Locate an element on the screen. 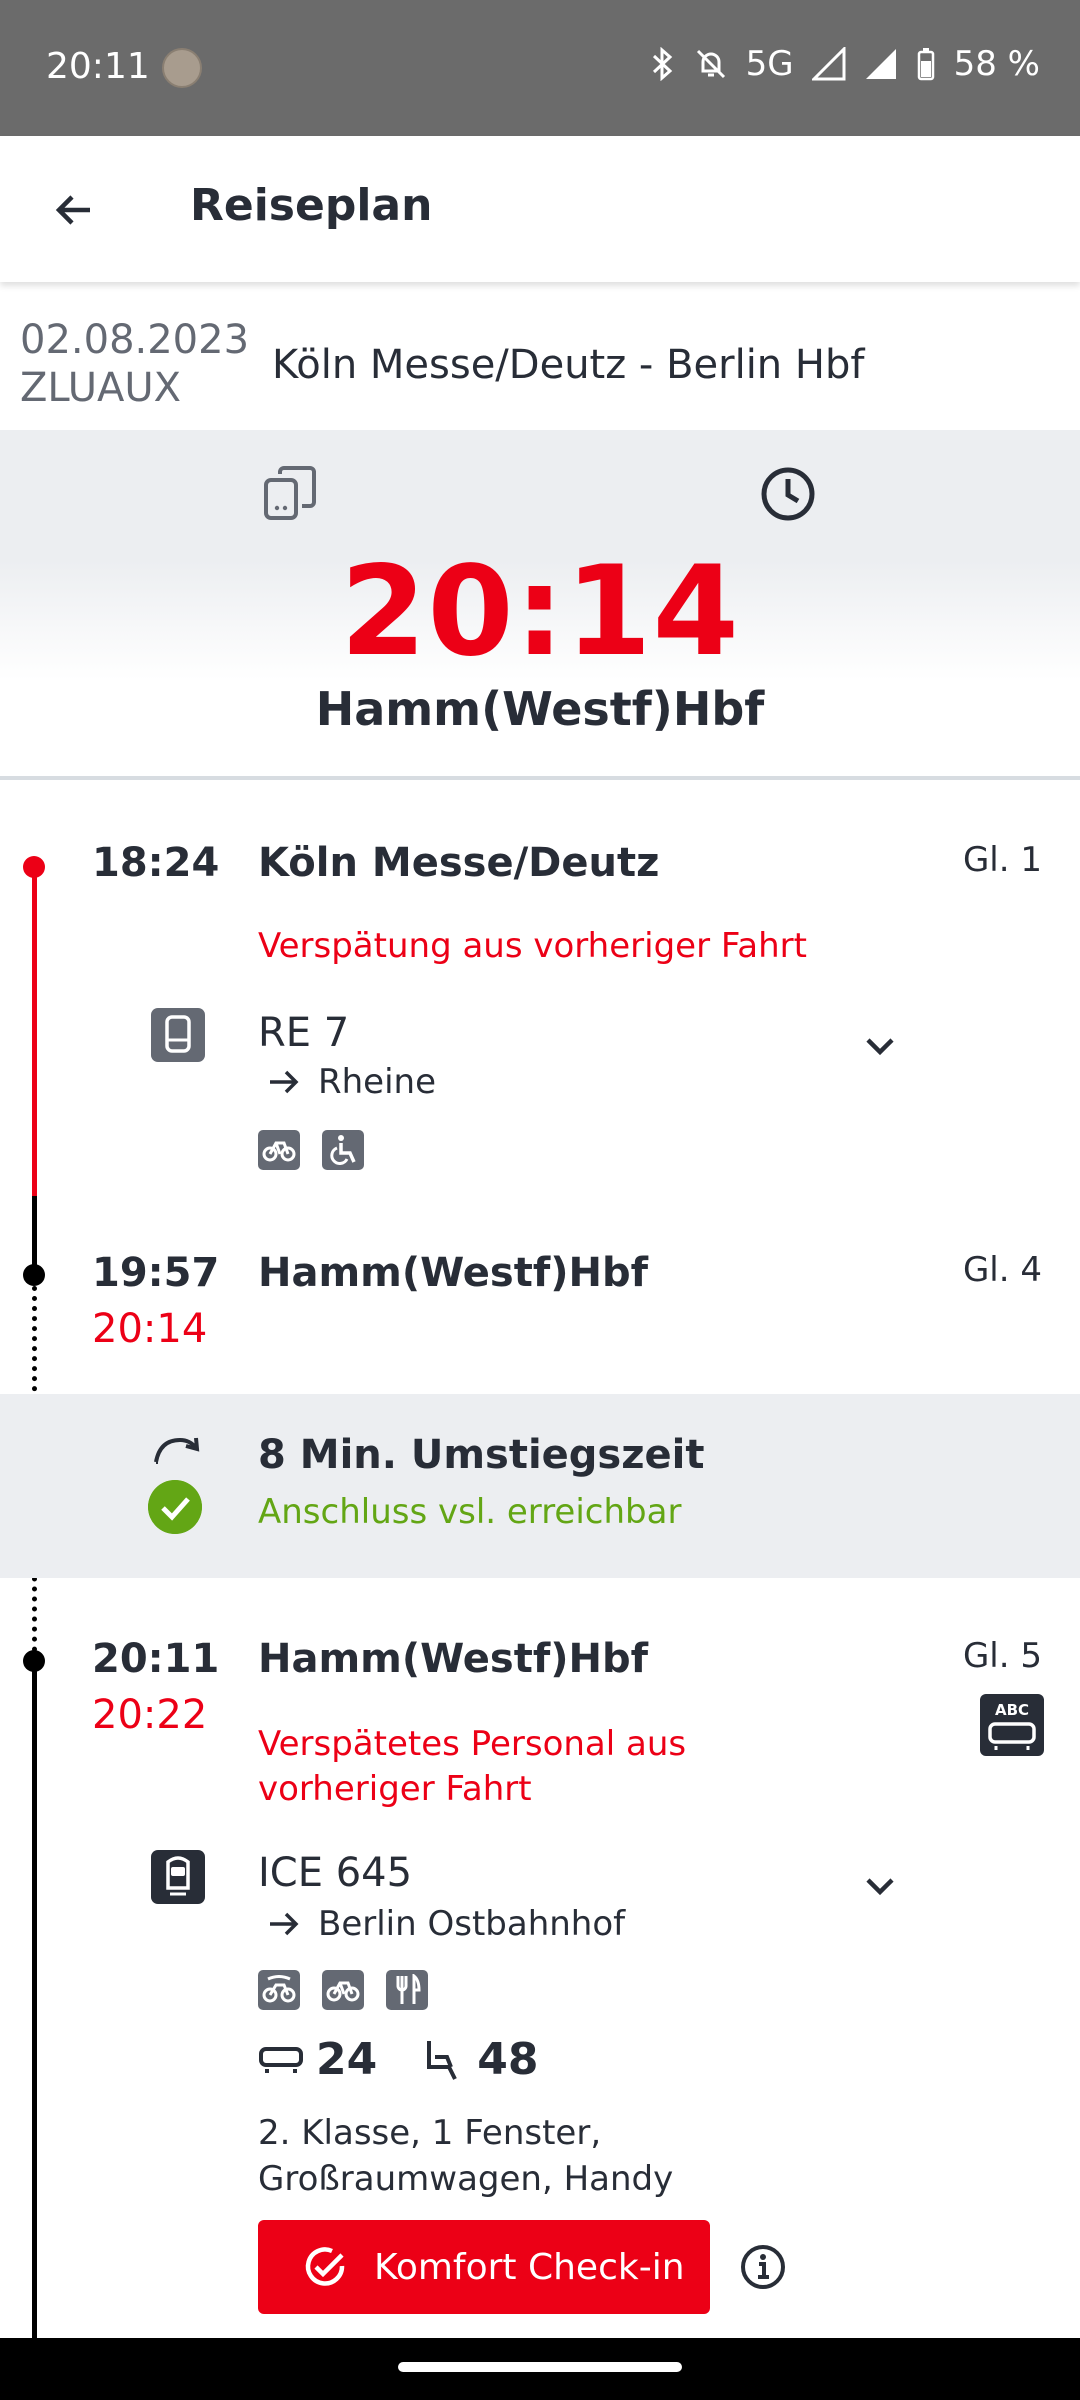 This screenshot has width=1080, height=2400. trip-route: Köln Messe/Deutz - Berlin Hbf is located at coordinates (568, 365).